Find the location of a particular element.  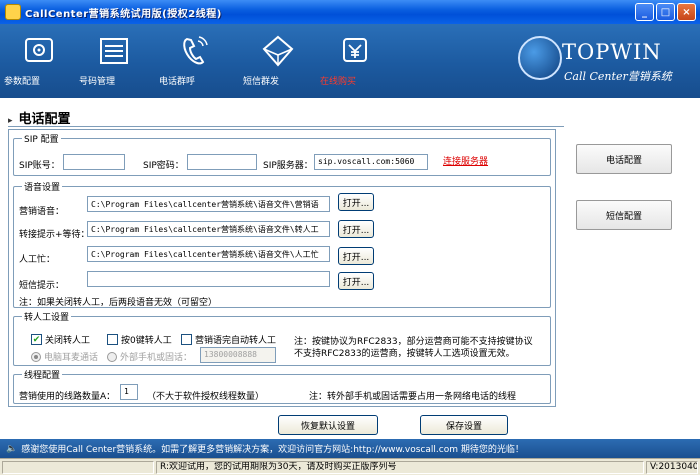

toolbar-number-management: 号码管理 is located at coordinates (114, 60).